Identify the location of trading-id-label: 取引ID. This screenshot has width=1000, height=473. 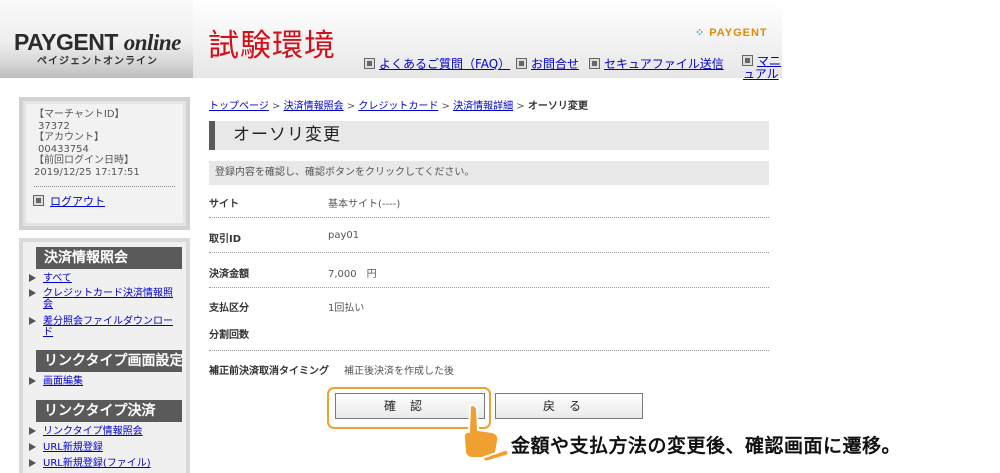
(225, 239).